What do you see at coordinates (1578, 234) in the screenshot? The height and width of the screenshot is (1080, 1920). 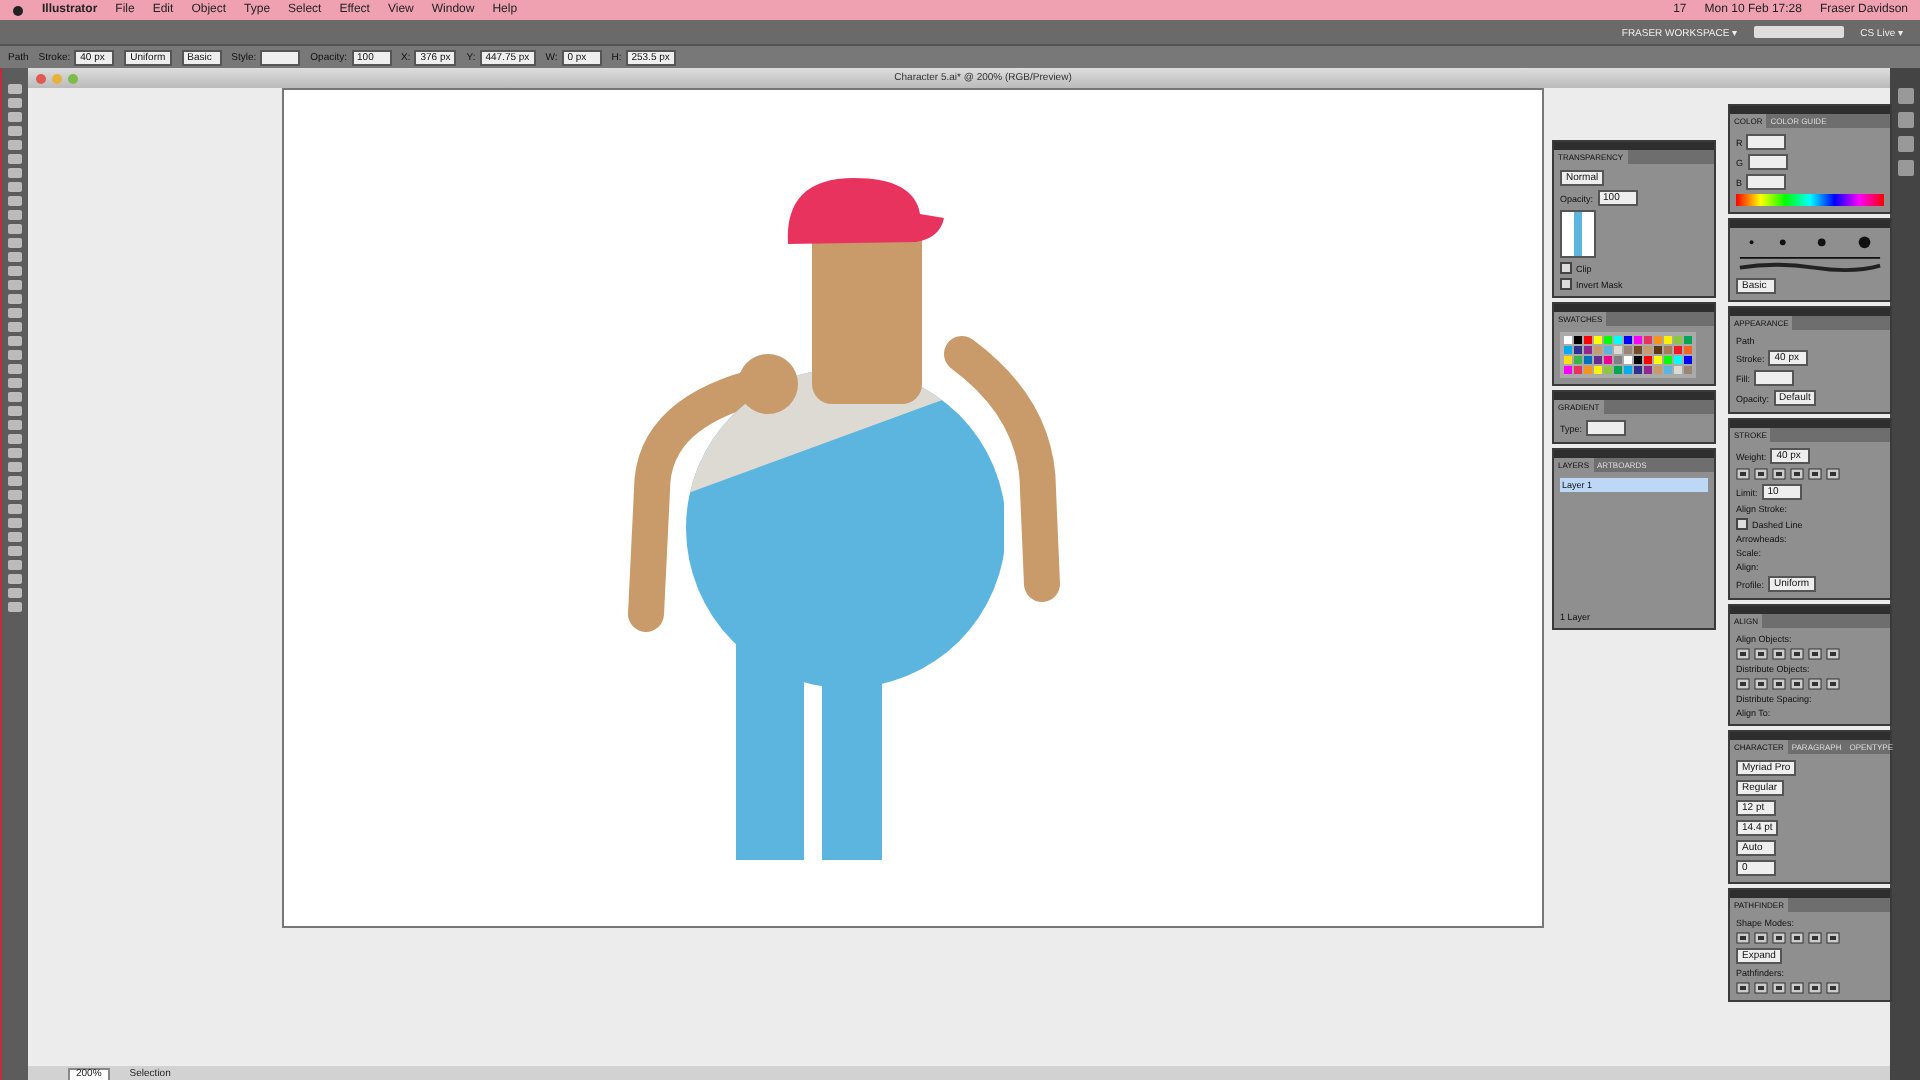 I see `mask-preview-icon` at bounding box center [1578, 234].